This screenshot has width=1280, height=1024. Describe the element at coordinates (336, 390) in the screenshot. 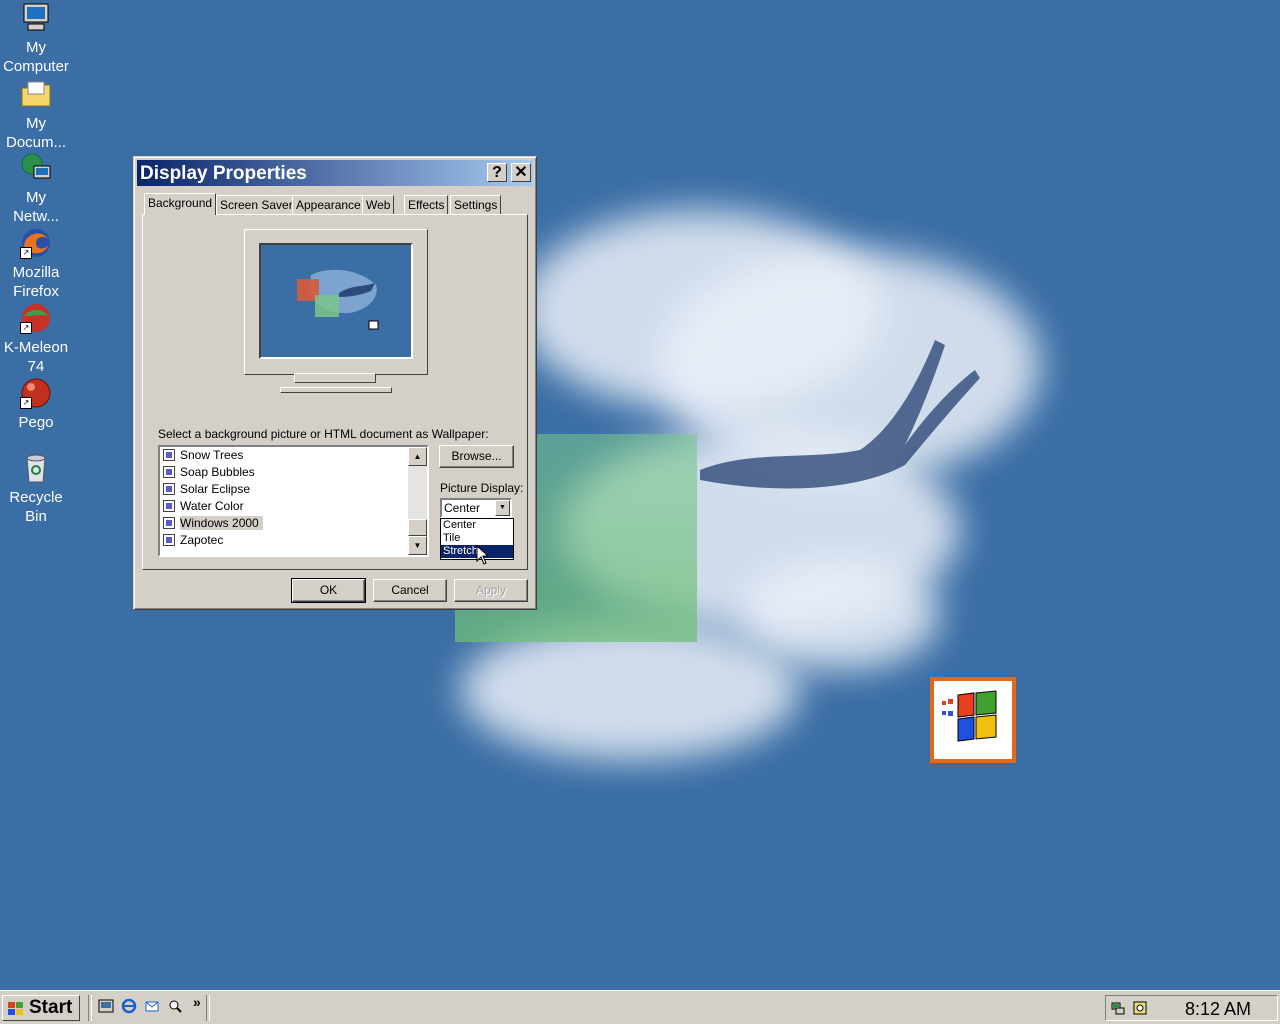

I see `monitor-base` at that location.